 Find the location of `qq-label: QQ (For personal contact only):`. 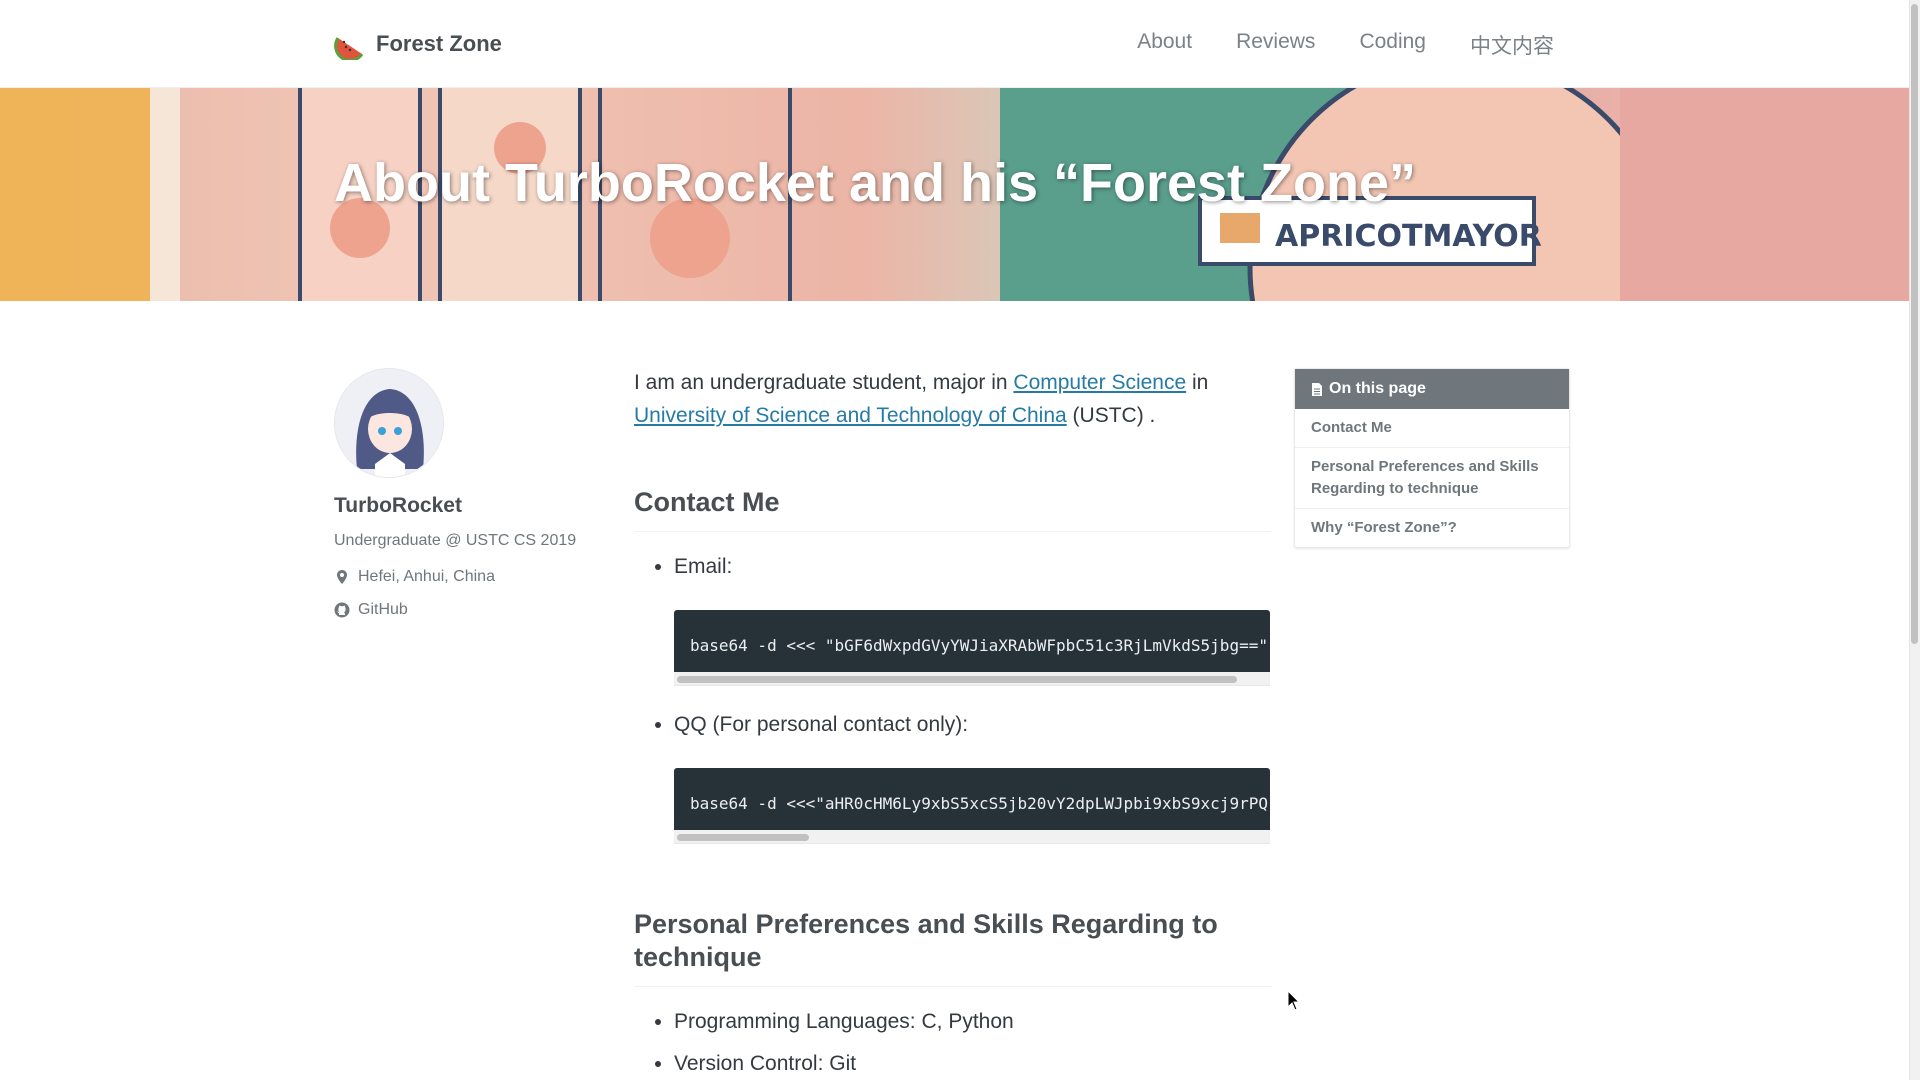

qq-label: QQ (For personal contact only): is located at coordinates (821, 724).